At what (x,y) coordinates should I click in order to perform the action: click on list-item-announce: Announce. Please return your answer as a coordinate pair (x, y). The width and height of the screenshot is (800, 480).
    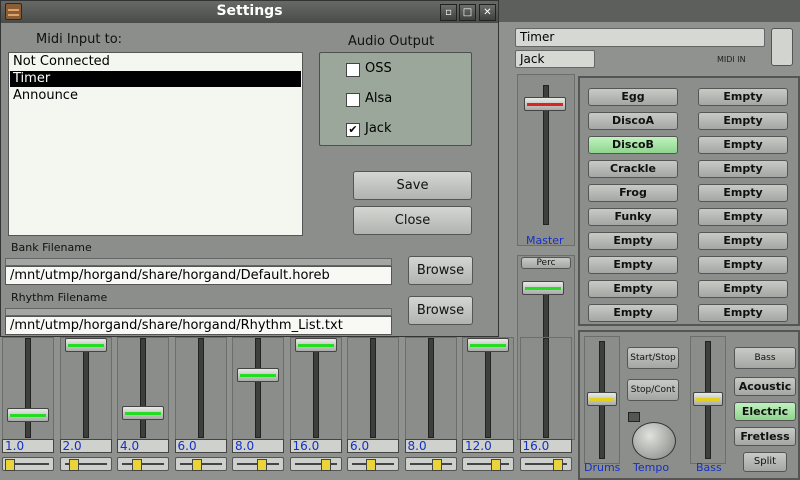
    Looking at the image, I should click on (155, 96).